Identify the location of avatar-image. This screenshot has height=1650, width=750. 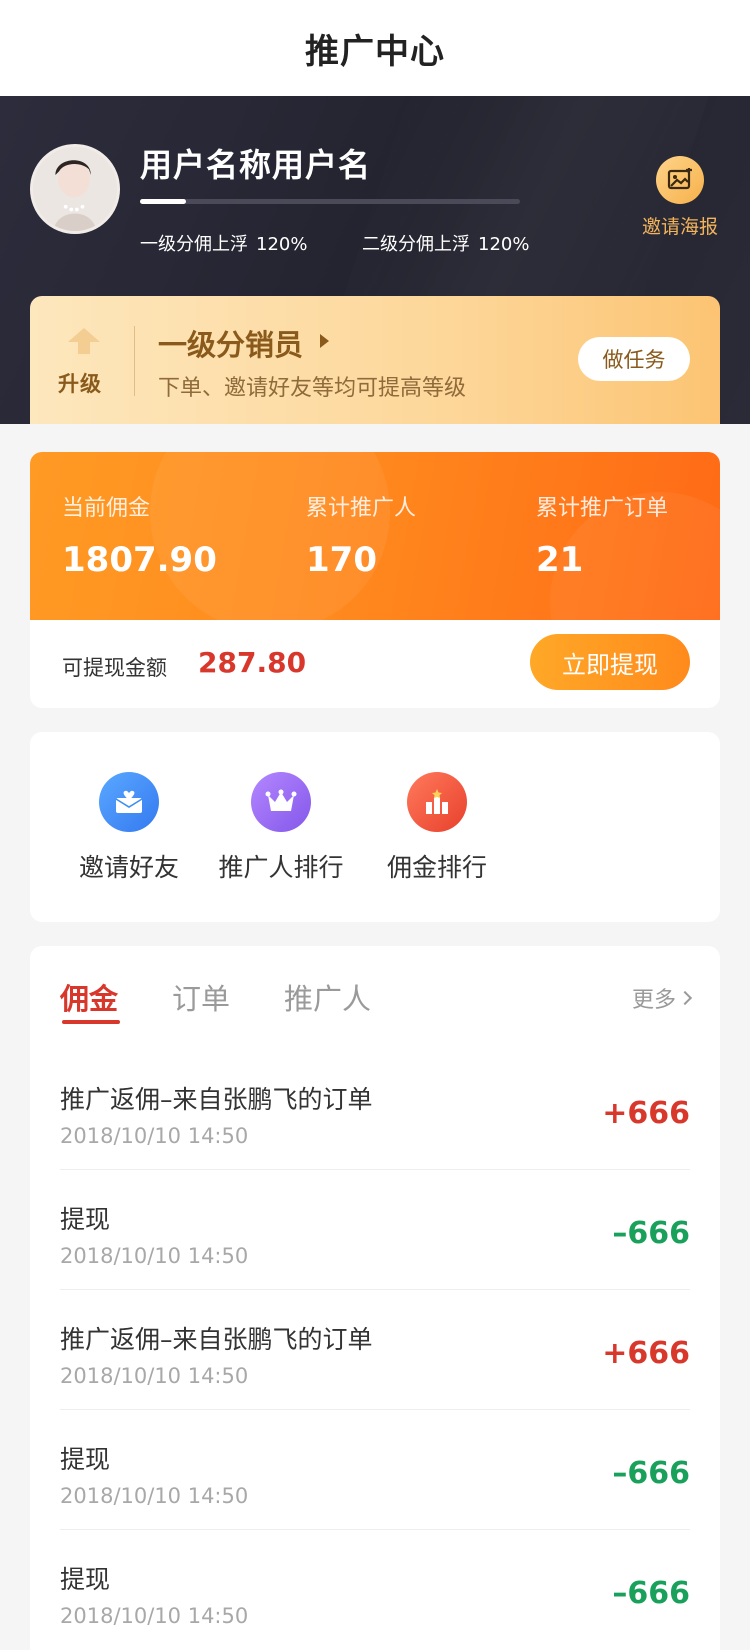
(75, 189).